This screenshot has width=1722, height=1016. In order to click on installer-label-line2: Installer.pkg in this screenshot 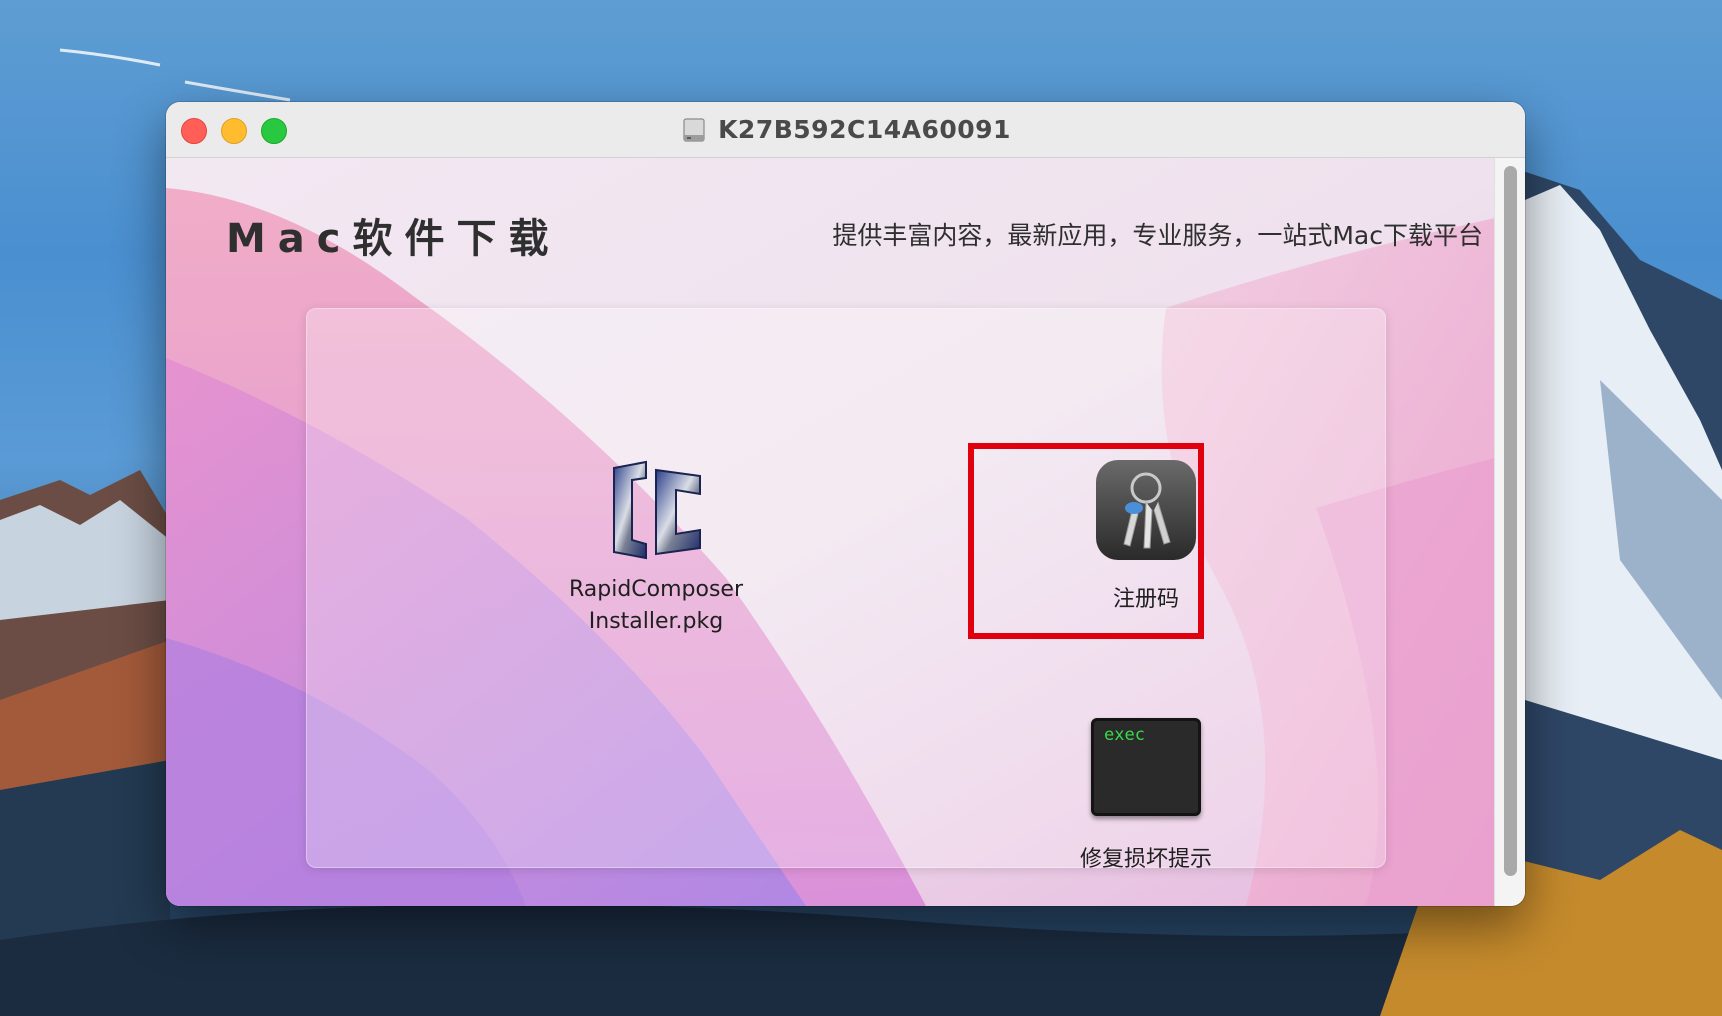, I will do `click(656, 621)`.